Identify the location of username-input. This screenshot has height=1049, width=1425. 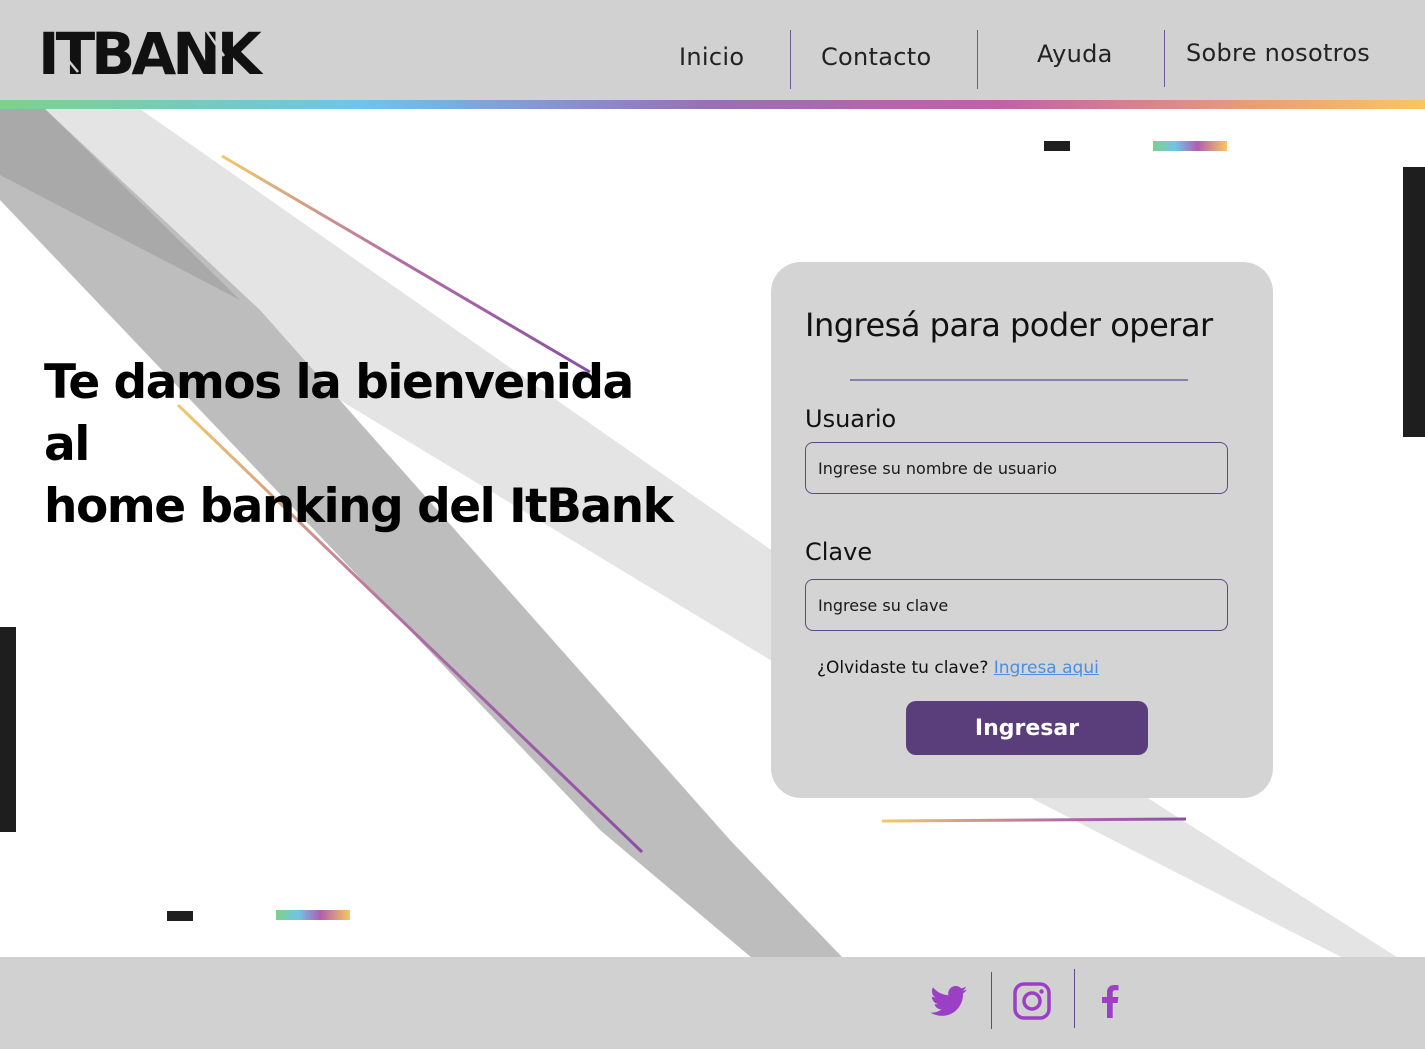
(1016, 468).